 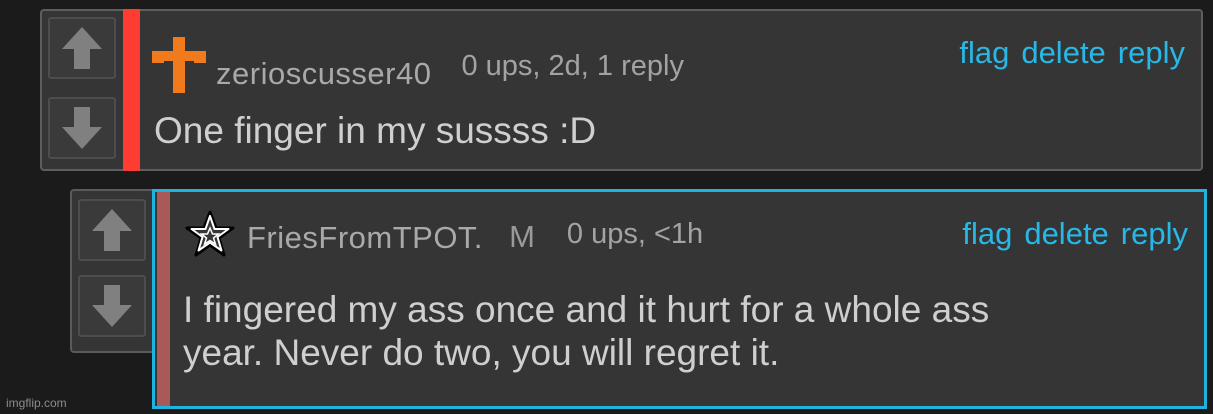 I want to click on watermark: imgflip.com, so click(x=36, y=403).